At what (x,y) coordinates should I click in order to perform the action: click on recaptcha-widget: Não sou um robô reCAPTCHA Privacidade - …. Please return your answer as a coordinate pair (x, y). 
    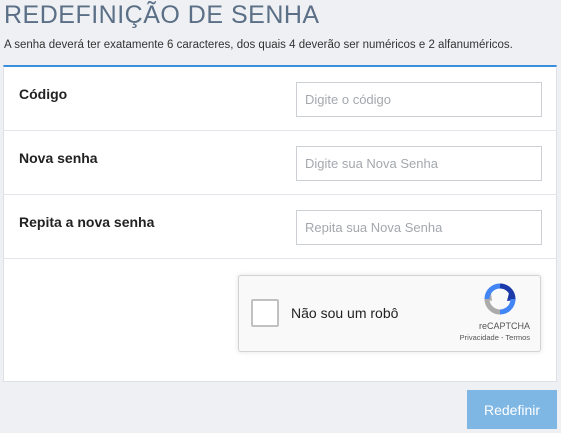
    Looking at the image, I should click on (389, 313).